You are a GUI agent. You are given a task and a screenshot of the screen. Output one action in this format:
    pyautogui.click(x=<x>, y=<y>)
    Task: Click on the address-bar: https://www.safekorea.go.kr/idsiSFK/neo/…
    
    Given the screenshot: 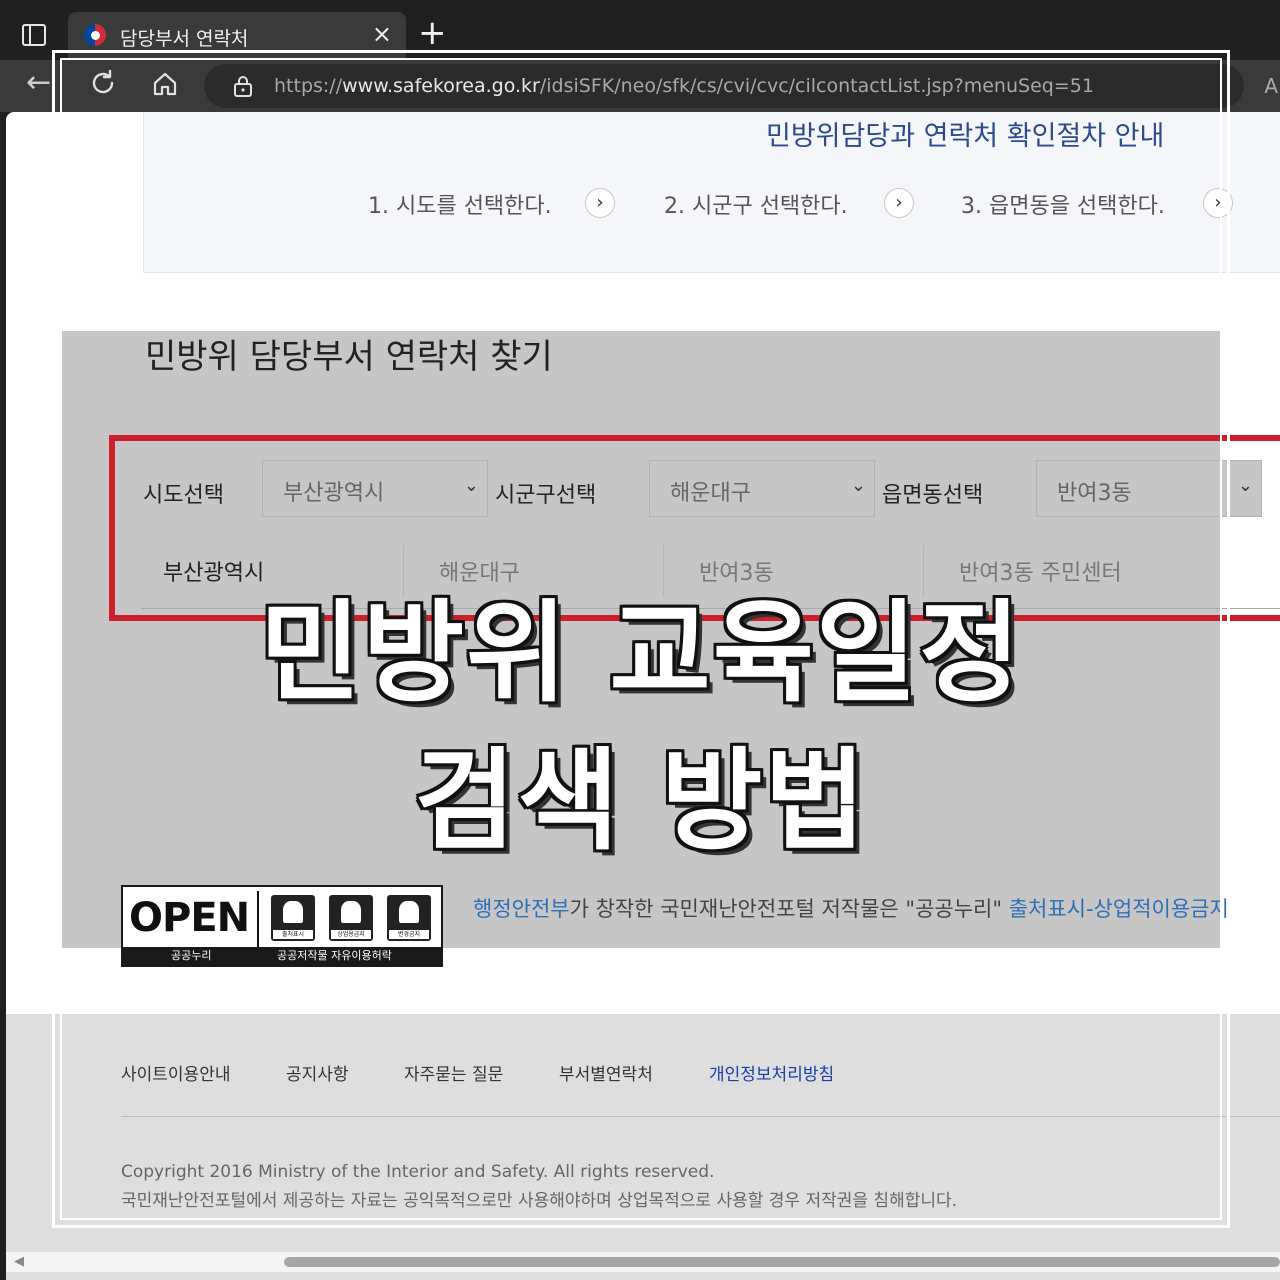 What is the action you would take?
    pyautogui.click(x=724, y=86)
    